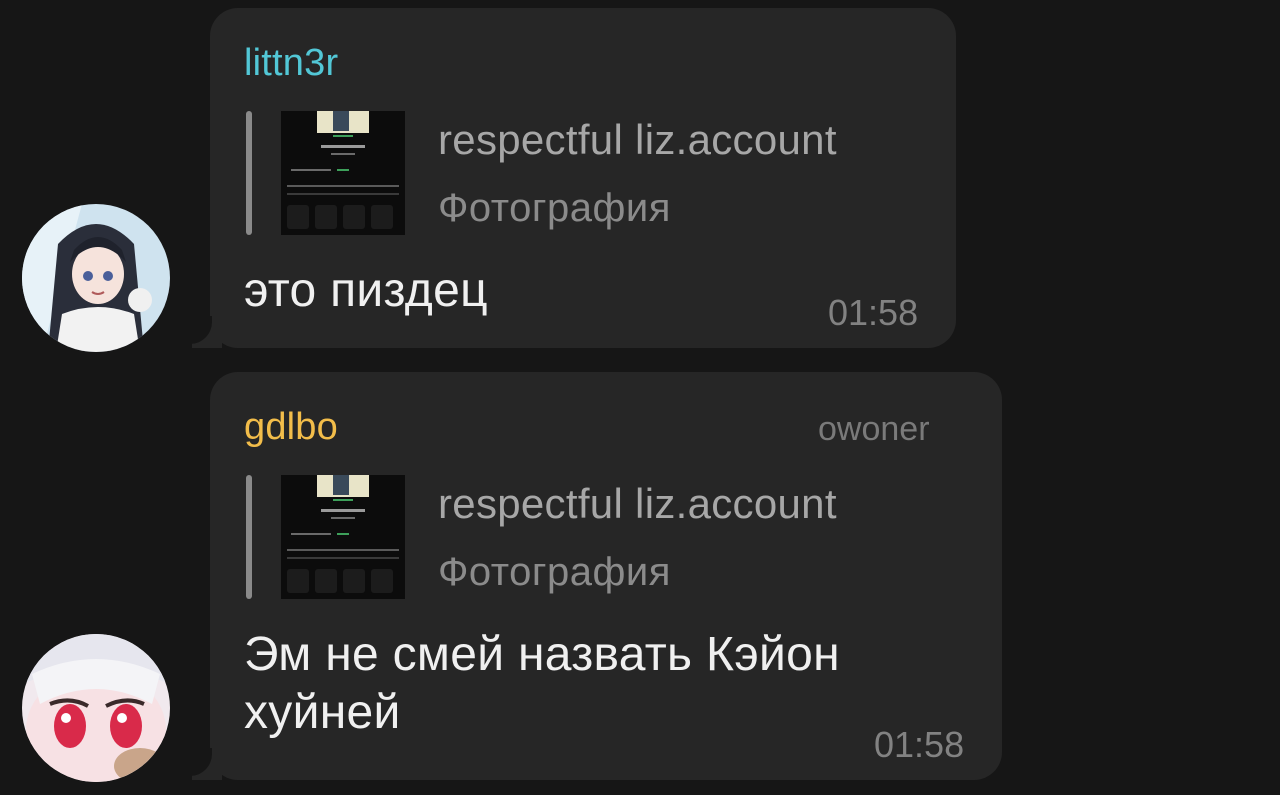 This screenshot has height=795, width=1280. I want to click on avatar-littn3r, so click(96, 278).